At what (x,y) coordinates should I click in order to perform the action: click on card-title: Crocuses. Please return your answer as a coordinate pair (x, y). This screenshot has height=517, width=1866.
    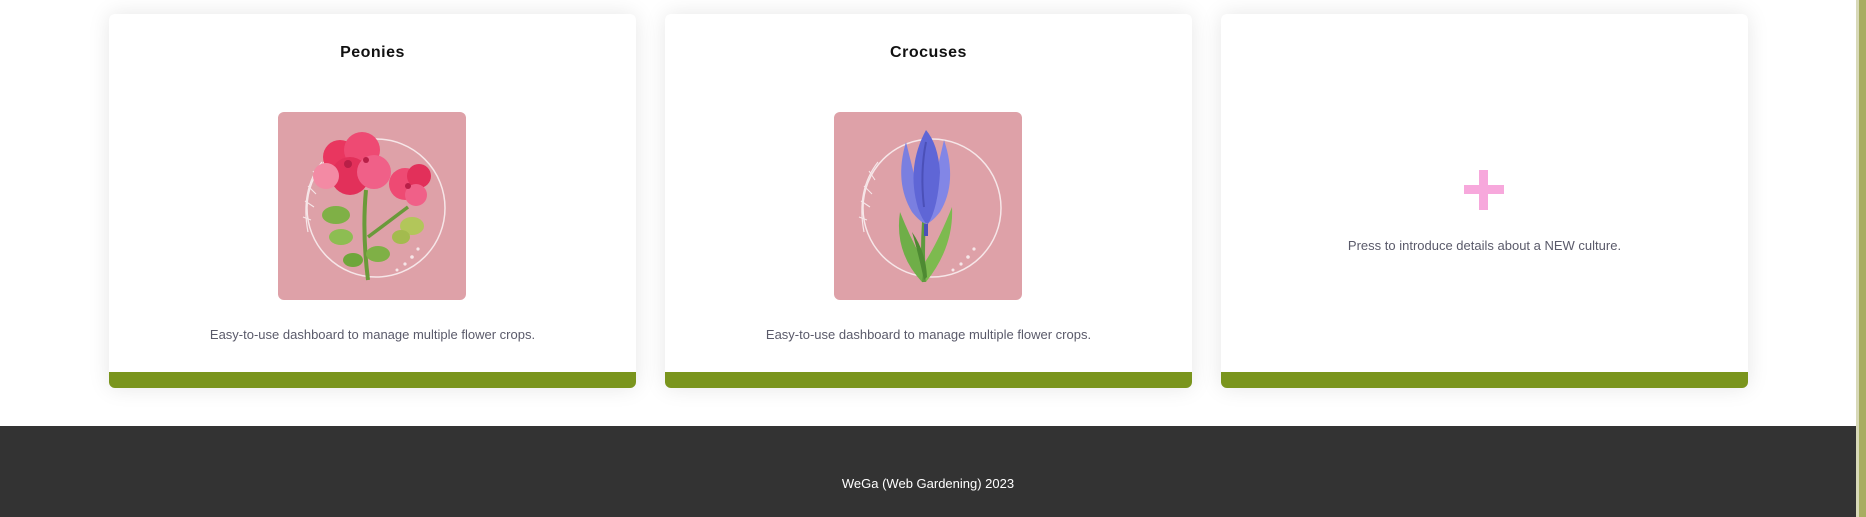
    Looking at the image, I should click on (928, 52).